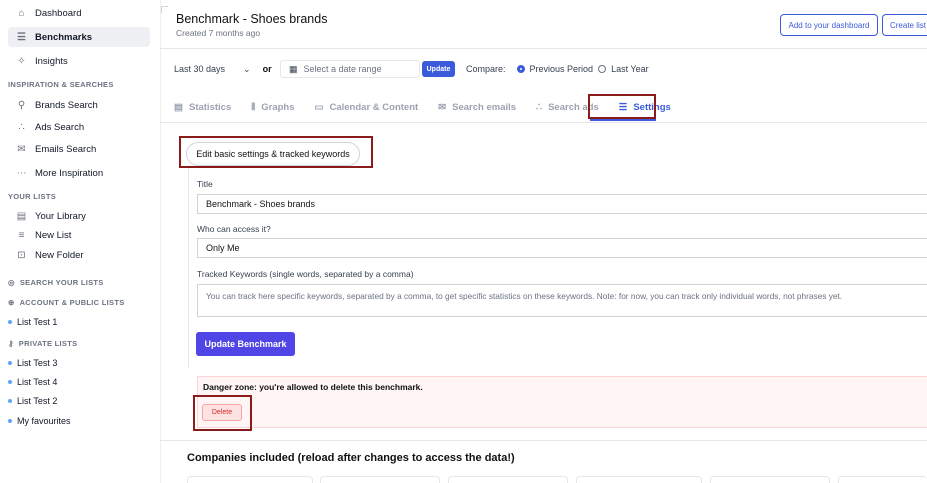 This screenshot has height=483, width=927. Describe the element at coordinates (11, 282) in the screenshot. I see `search-circle-icon: ◎` at that location.